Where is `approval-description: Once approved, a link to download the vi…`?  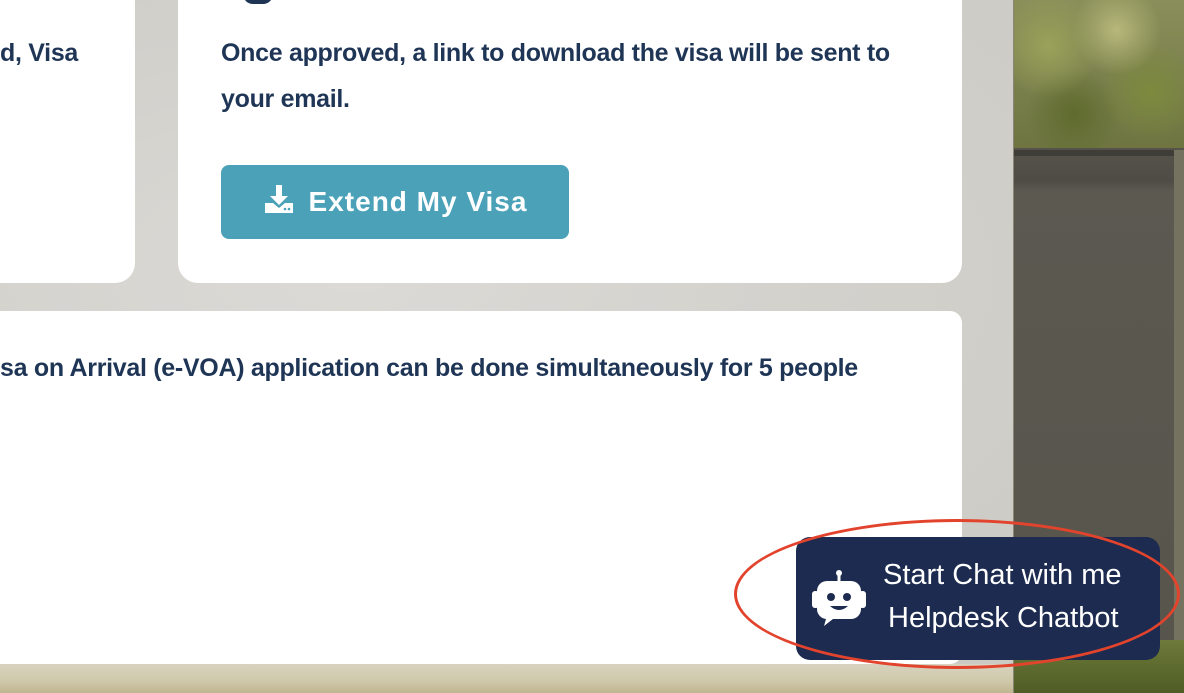
approval-description: Once approved, a link to download the vi… is located at coordinates (555, 76).